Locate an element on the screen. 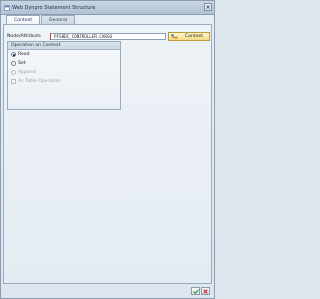 The width and height of the screenshot is (320, 299). tab-context: Context is located at coordinates (23, 19).